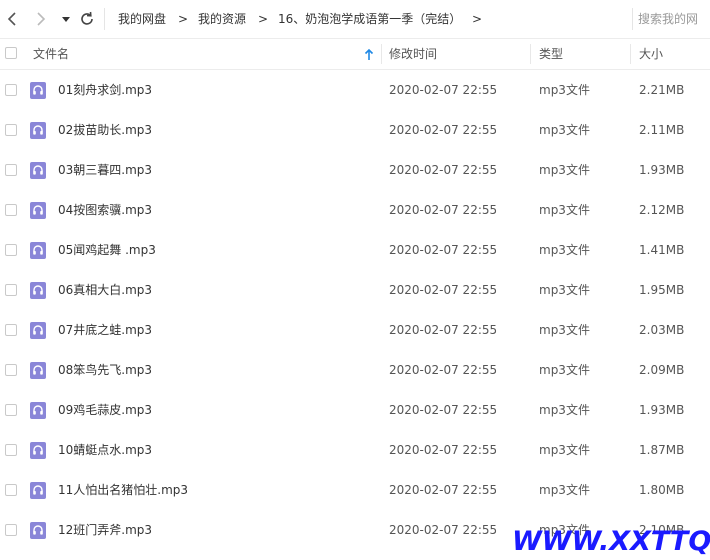 The height and width of the screenshot is (560, 710). I want to click on file-name: 02拔苗助长.mp3, so click(105, 130).